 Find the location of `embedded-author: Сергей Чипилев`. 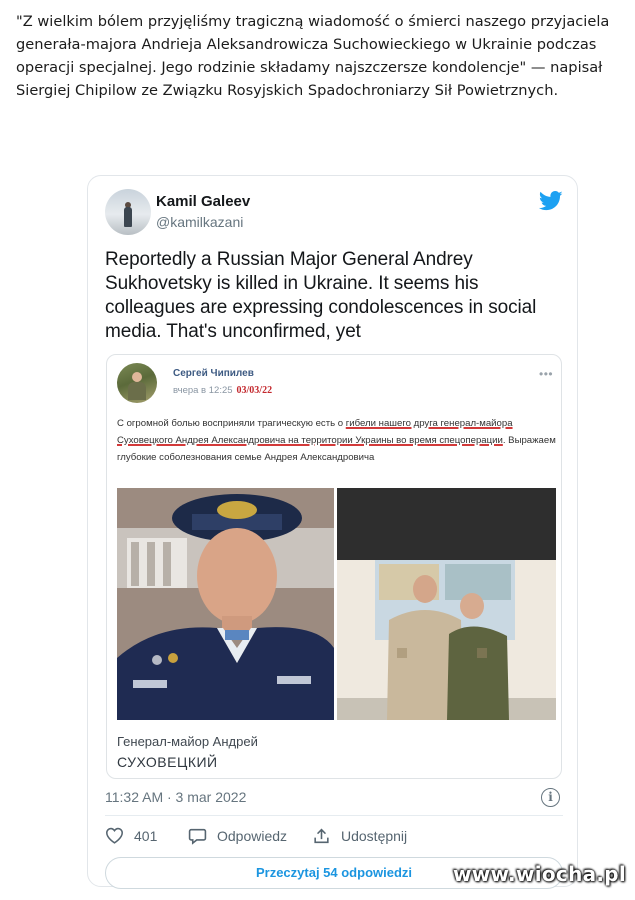

embedded-author: Сергей Чипилев is located at coordinates (213, 373).